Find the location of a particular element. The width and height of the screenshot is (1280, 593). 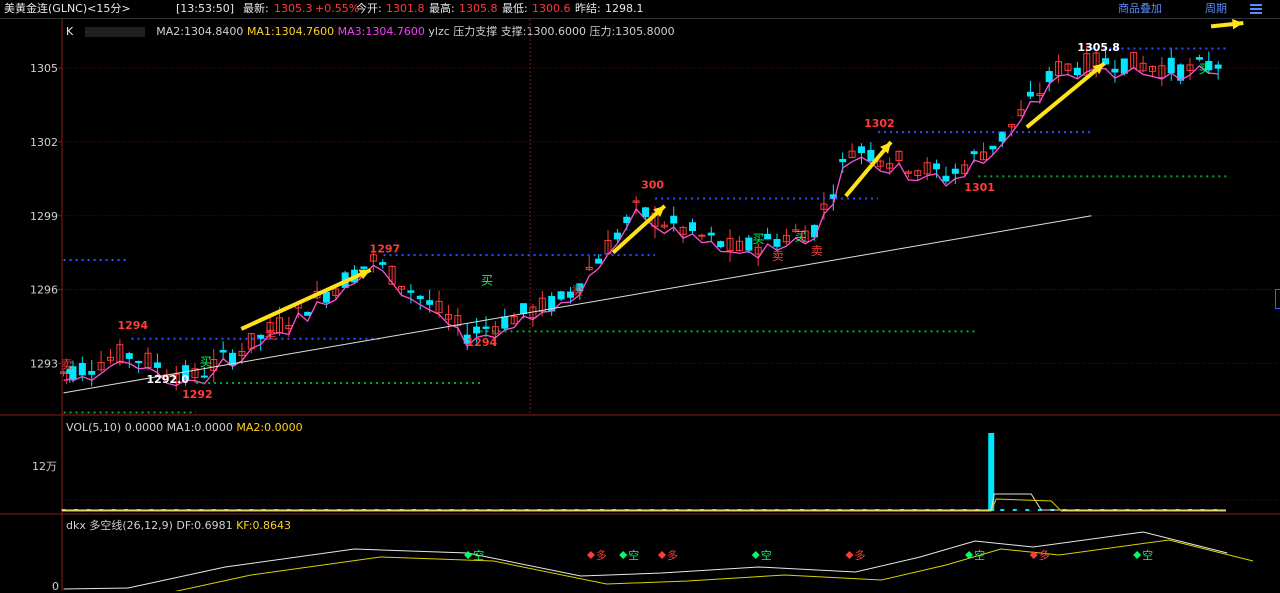

price-label: 1305.8 is located at coordinates (1098, 47).